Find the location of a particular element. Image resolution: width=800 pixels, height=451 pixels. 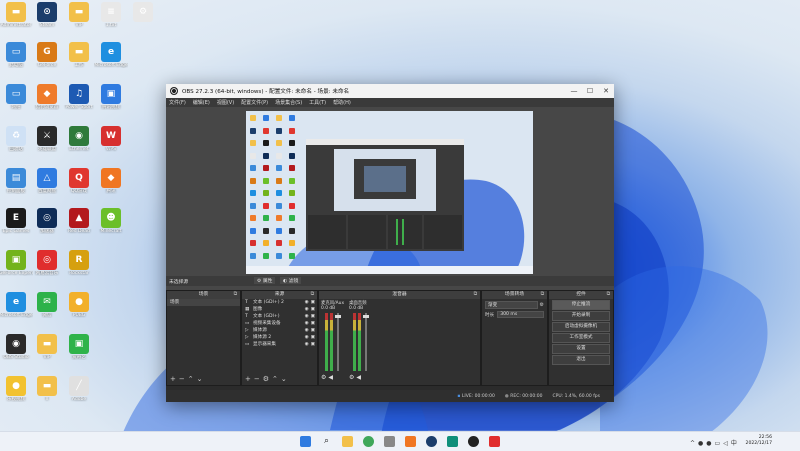

music-icon is located at coordinates (494, 441).